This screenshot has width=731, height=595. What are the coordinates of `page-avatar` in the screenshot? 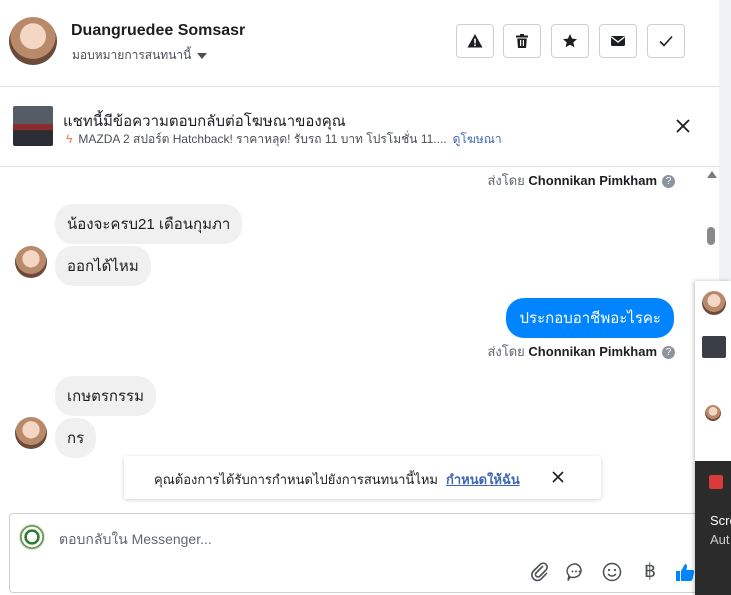 It's located at (32, 537).